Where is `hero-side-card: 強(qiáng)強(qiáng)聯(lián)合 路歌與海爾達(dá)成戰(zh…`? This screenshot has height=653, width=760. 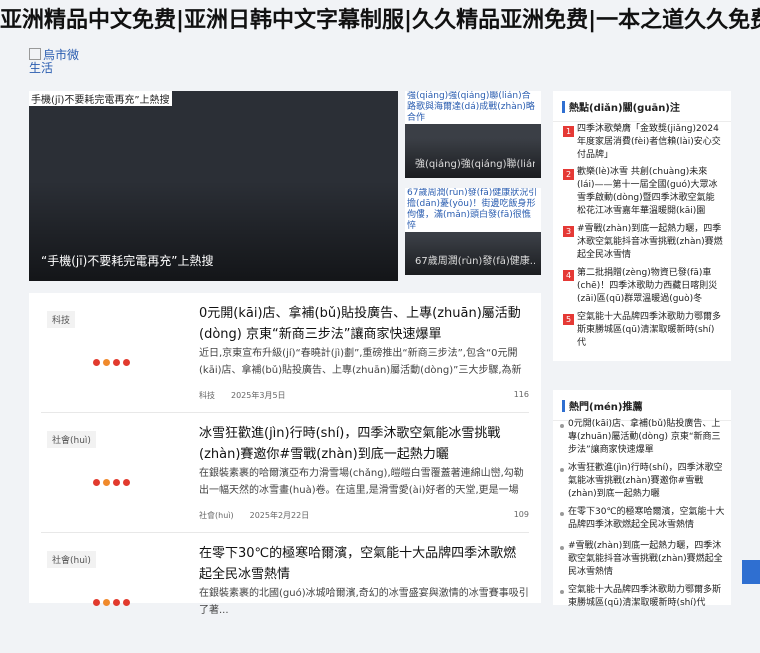
hero-side-card: 強(qiáng)強(qiáng)聯(lián)合 路歌與海爾達(dá)成戰(zh… is located at coordinates (473, 134).